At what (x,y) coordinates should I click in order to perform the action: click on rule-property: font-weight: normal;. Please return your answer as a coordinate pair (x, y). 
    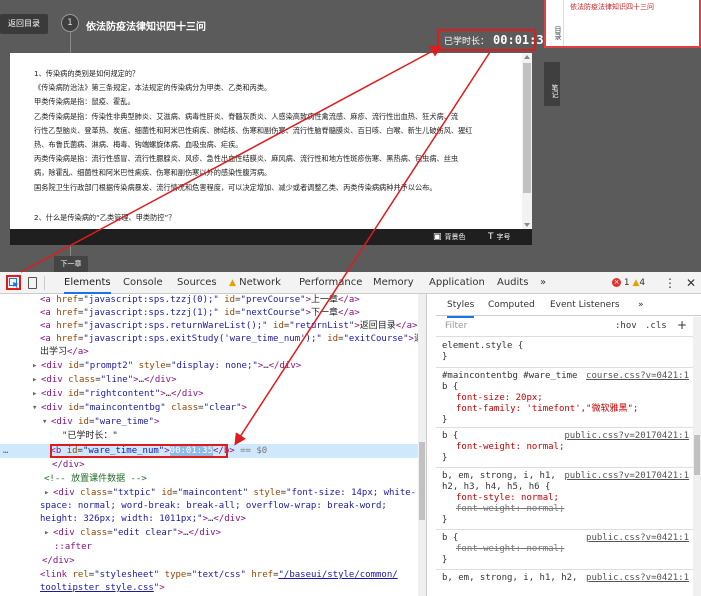
    Looking at the image, I should click on (564, 447).